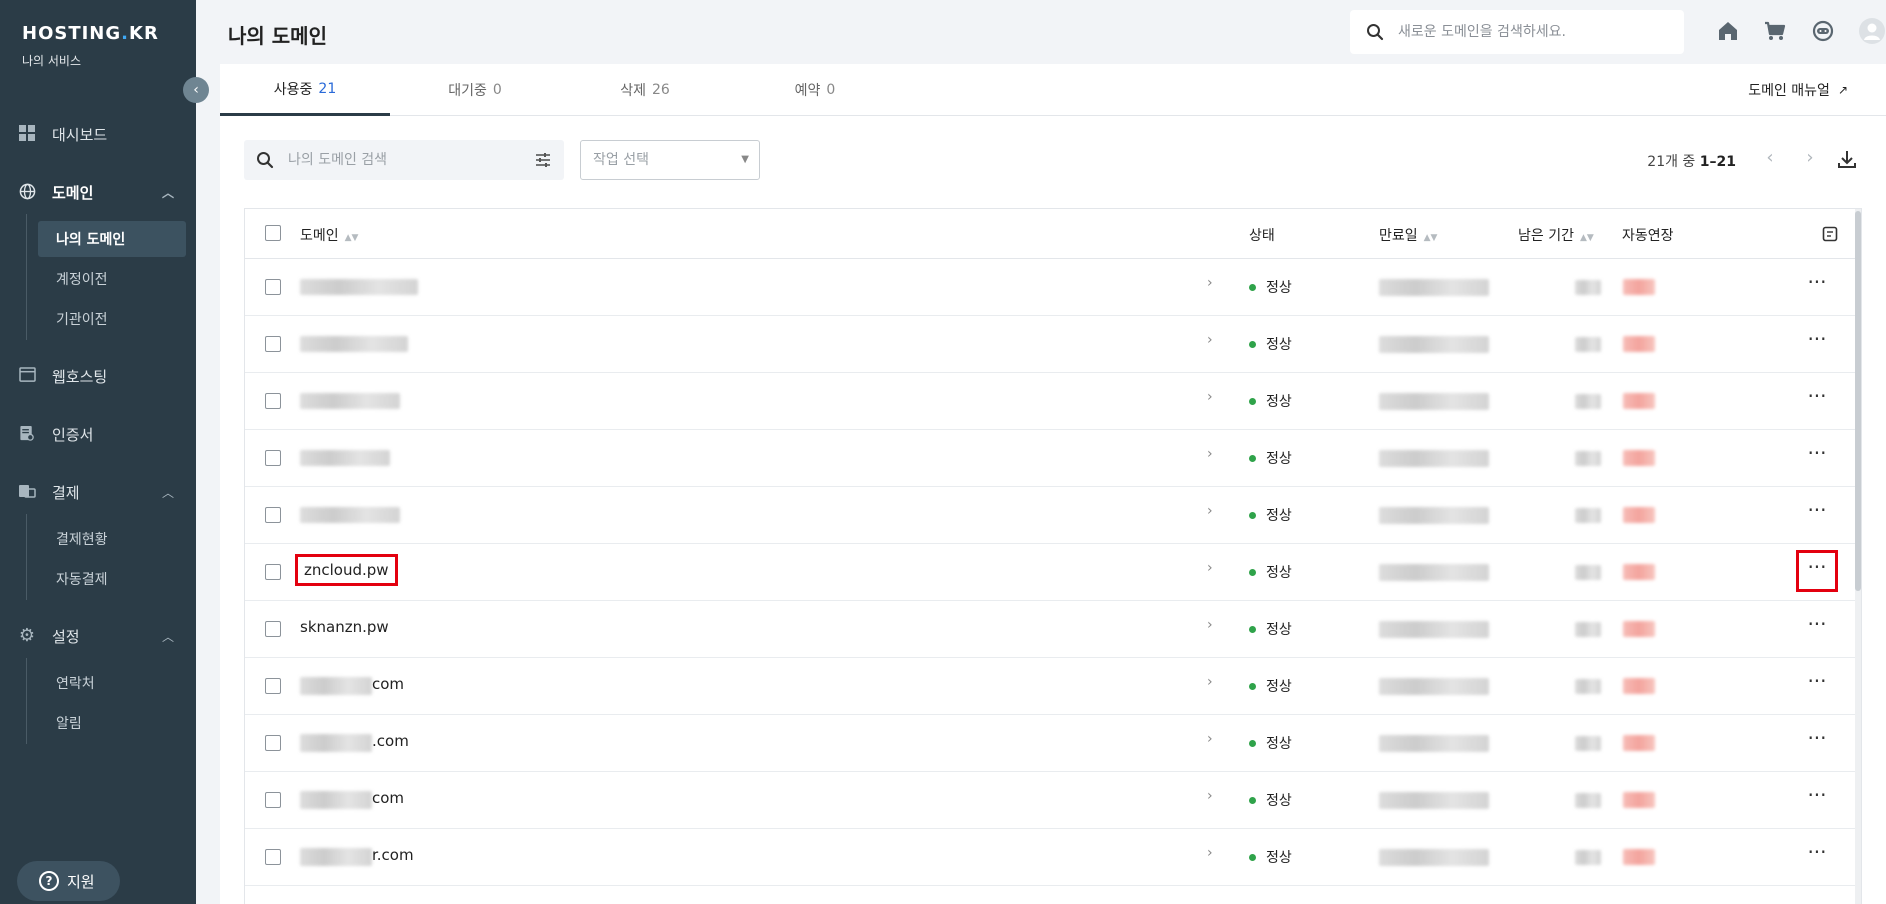  I want to click on domain-search-box, so click(1517, 32).